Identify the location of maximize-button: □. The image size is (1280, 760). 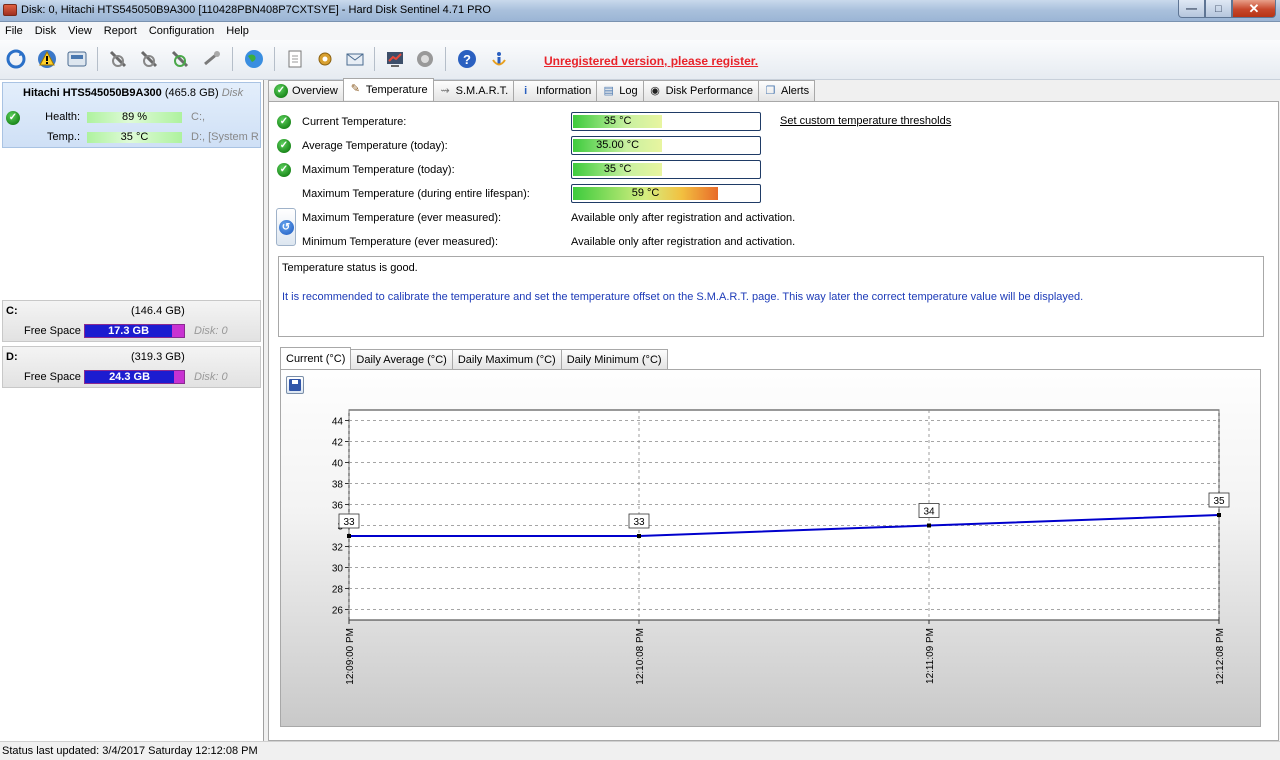
(1218, 9).